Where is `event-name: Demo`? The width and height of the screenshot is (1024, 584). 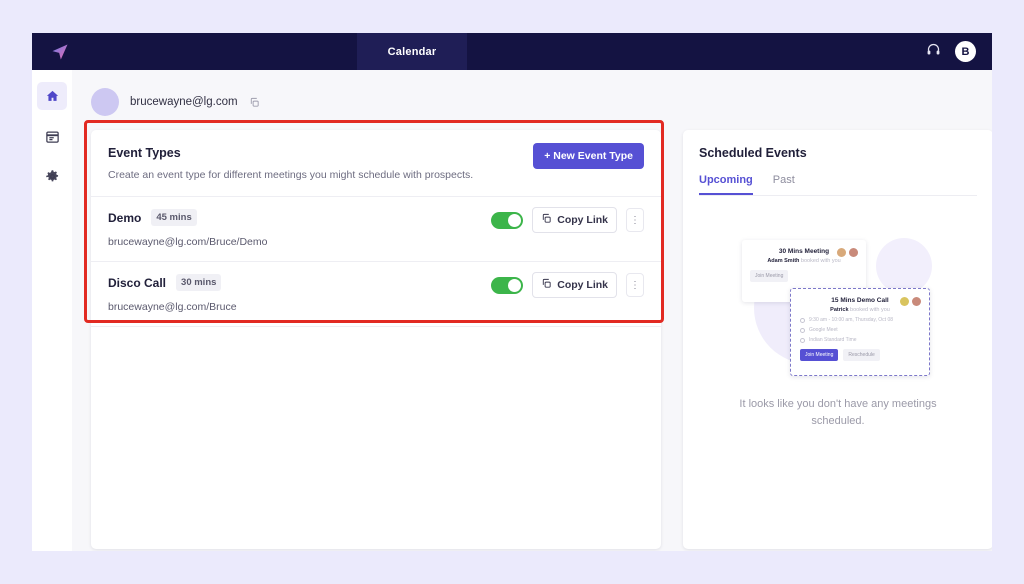 event-name: Demo is located at coordinates (125, 217).